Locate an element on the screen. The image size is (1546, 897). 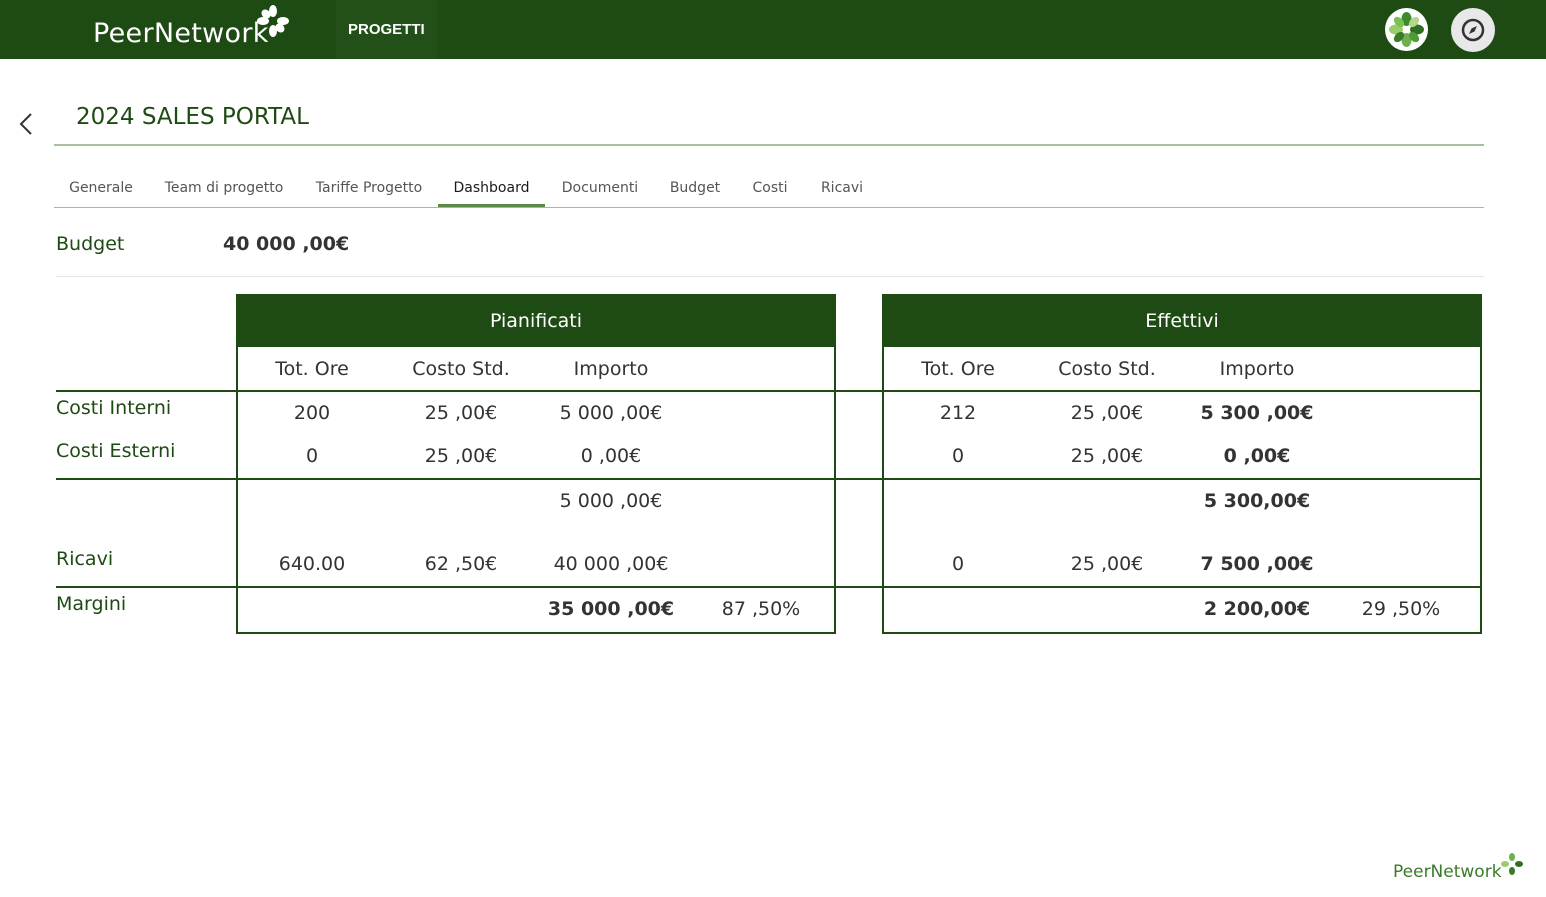
effettivi-costi-esterni-importo: 0 ,00€ is located at coordinates (1257, 456).